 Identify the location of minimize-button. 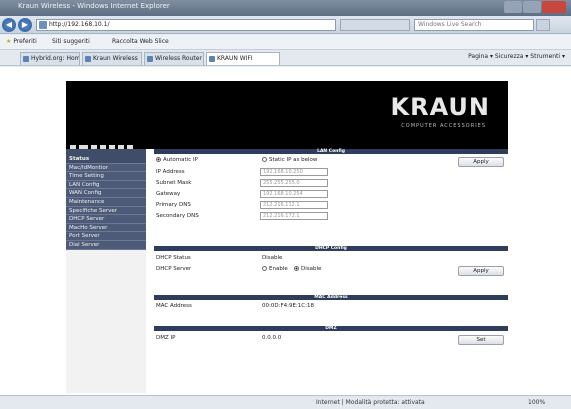
(513, 7).